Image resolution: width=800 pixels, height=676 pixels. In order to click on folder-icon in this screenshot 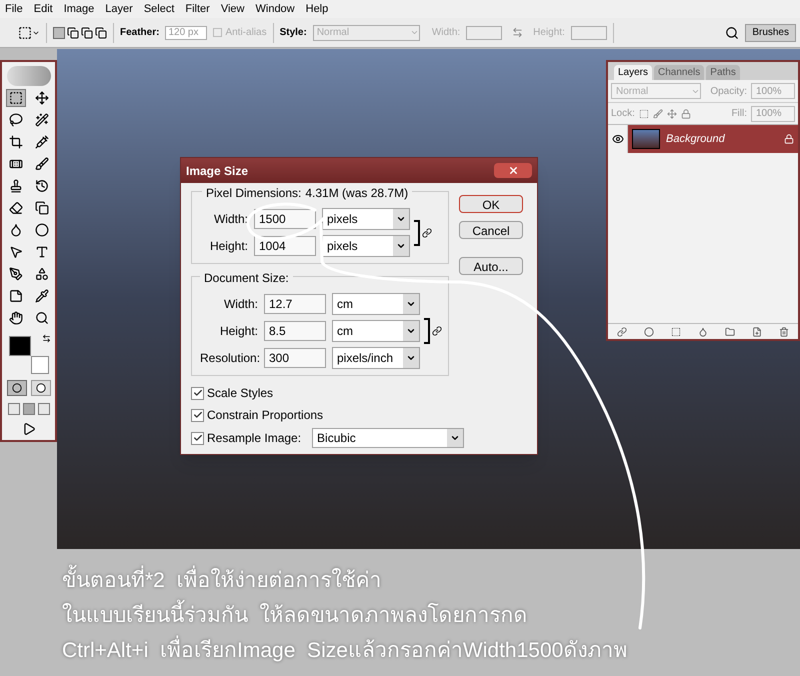, I will do `click(730, 331)`.